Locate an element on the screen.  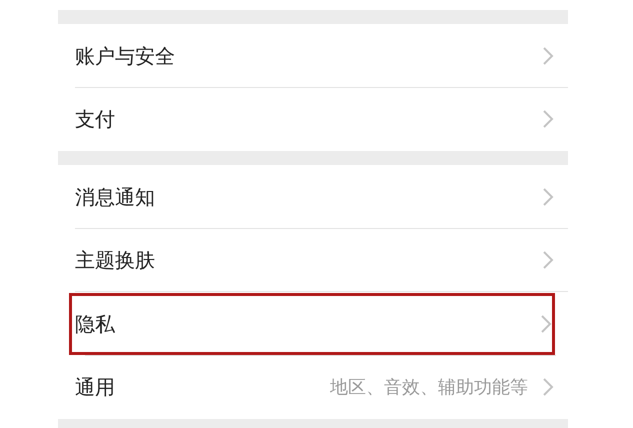
row-label: 隐私 is located at coordinates (95, 324).